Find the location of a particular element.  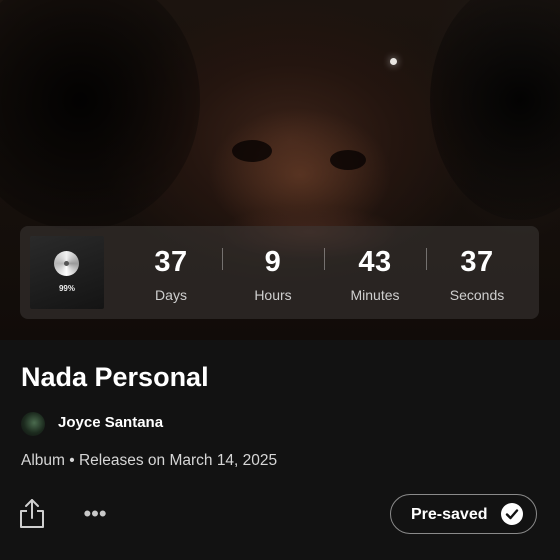

thumbnail-percent: 99% is located at coordinates (66, 288).